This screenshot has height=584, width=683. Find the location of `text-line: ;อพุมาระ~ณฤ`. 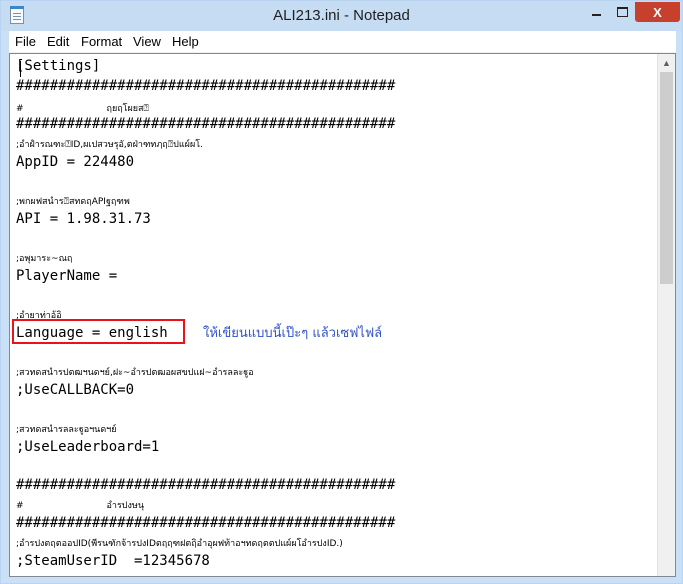

text-line: ;อพุมาระ~ณฤ is located at coordinates (44, 259).